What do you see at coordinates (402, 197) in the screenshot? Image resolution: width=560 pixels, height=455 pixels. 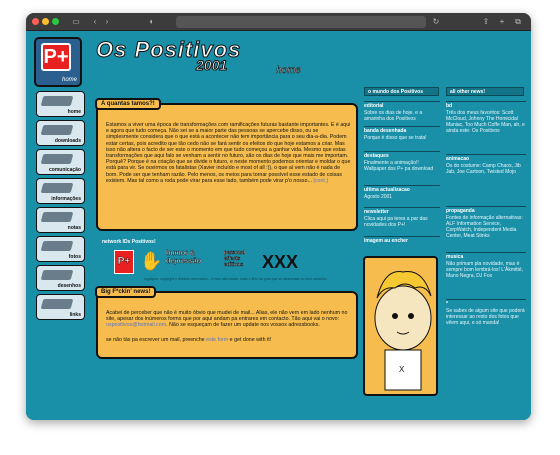 I see `col1-section-link: Agosto 2001` at bounding box center [402, 197].